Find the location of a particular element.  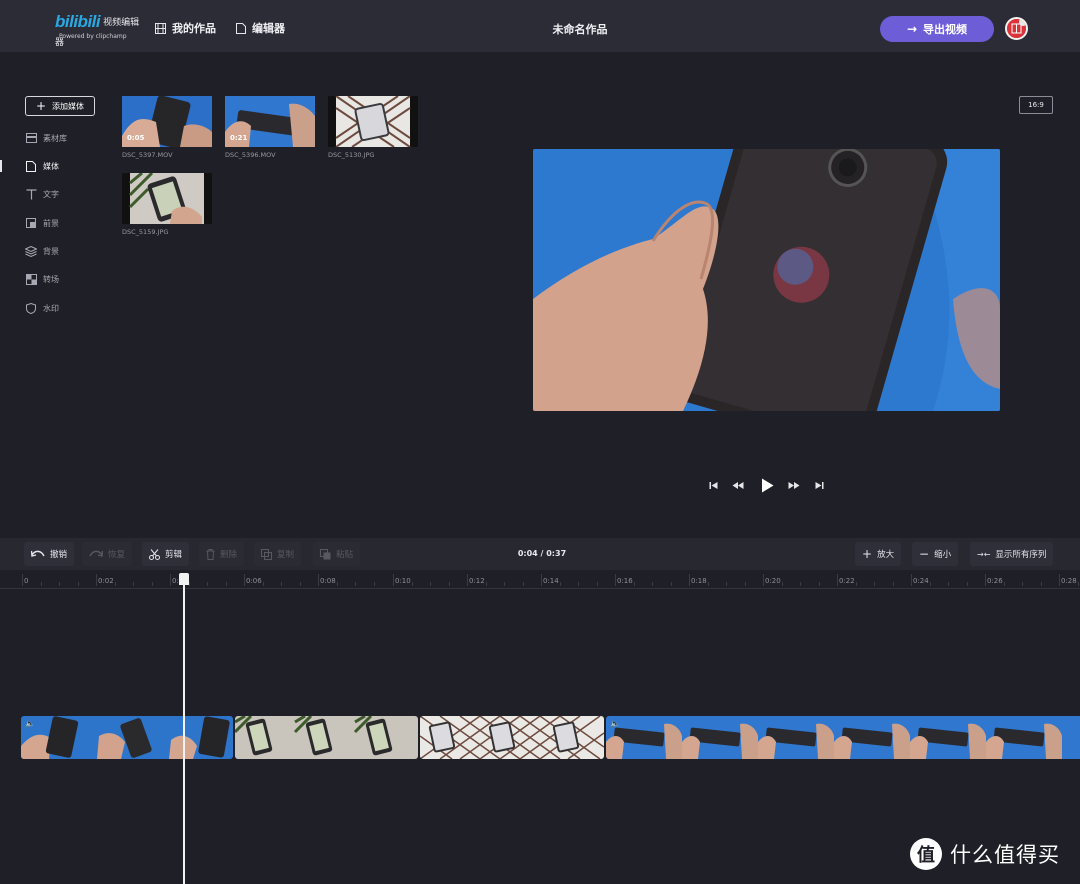

image-thumbnail is located at coordinates (167, 198).